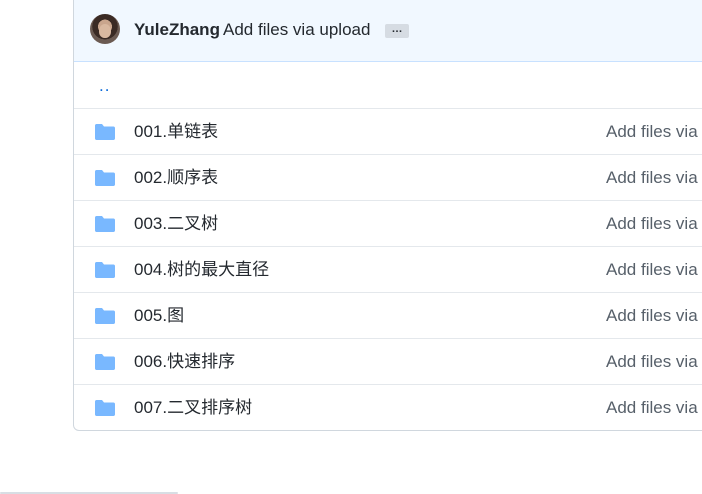  I want to click on table-row: 006.快速排序 Add files via, so click(388, 361).